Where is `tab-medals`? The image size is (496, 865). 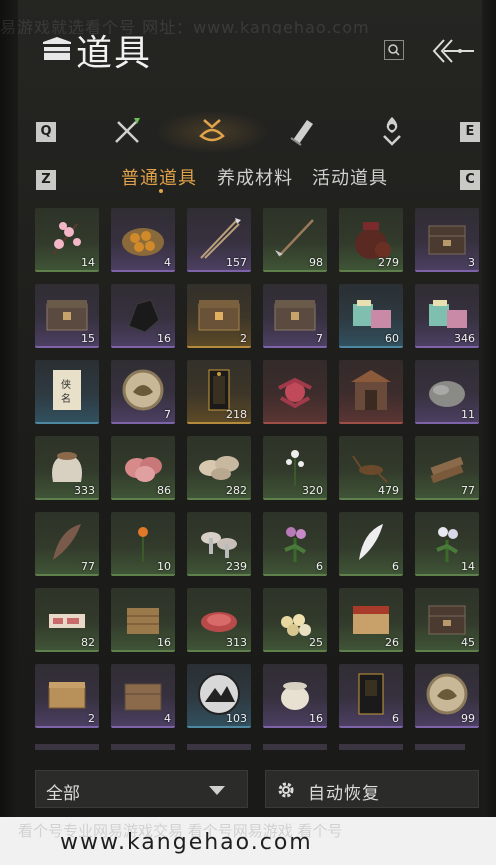 tab-medals is located at coordinates (392, 131).